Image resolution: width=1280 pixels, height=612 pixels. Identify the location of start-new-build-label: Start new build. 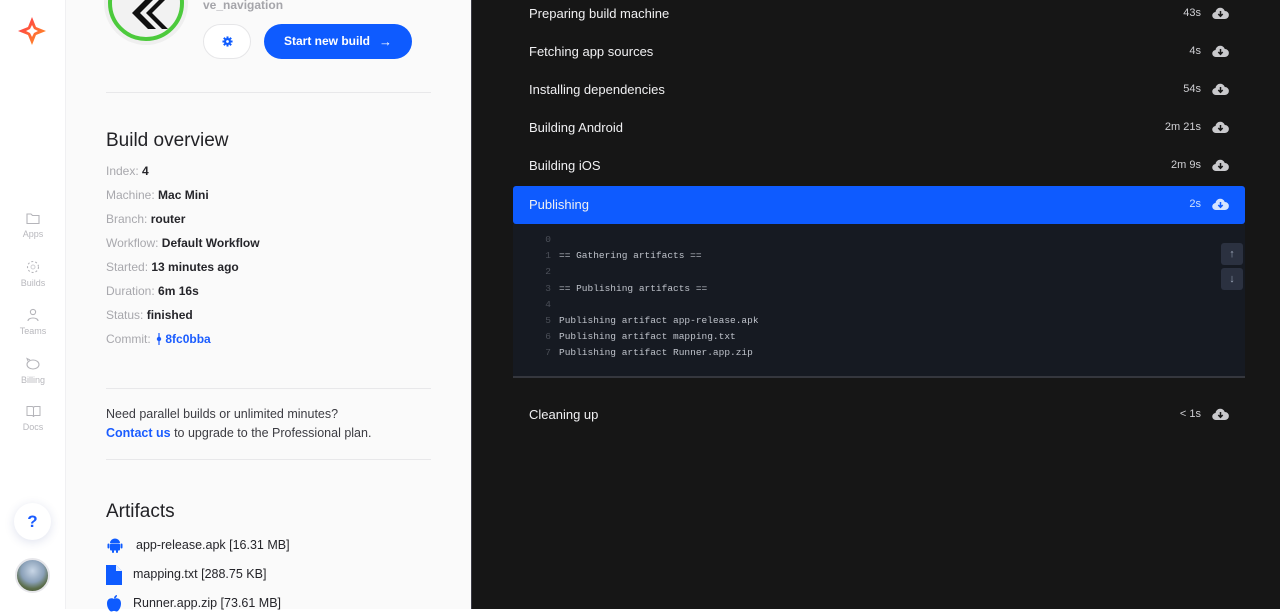
(327, 41).